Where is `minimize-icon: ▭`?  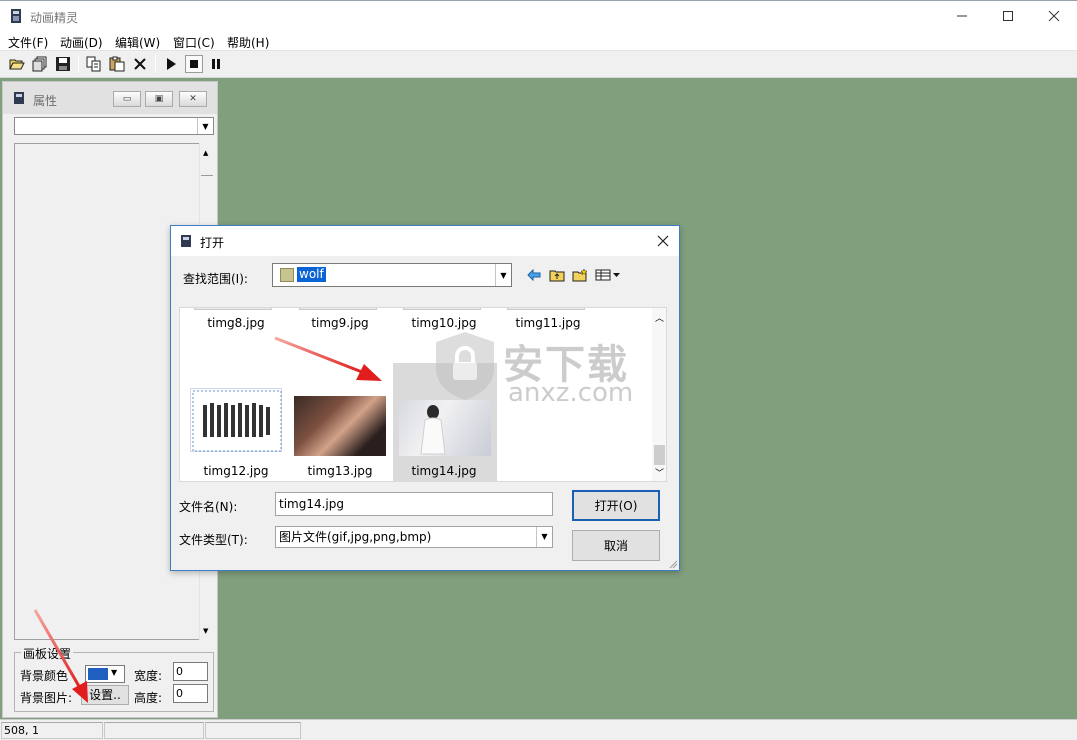
minimize-icon: ▭ is located at coordinates (127, 99).